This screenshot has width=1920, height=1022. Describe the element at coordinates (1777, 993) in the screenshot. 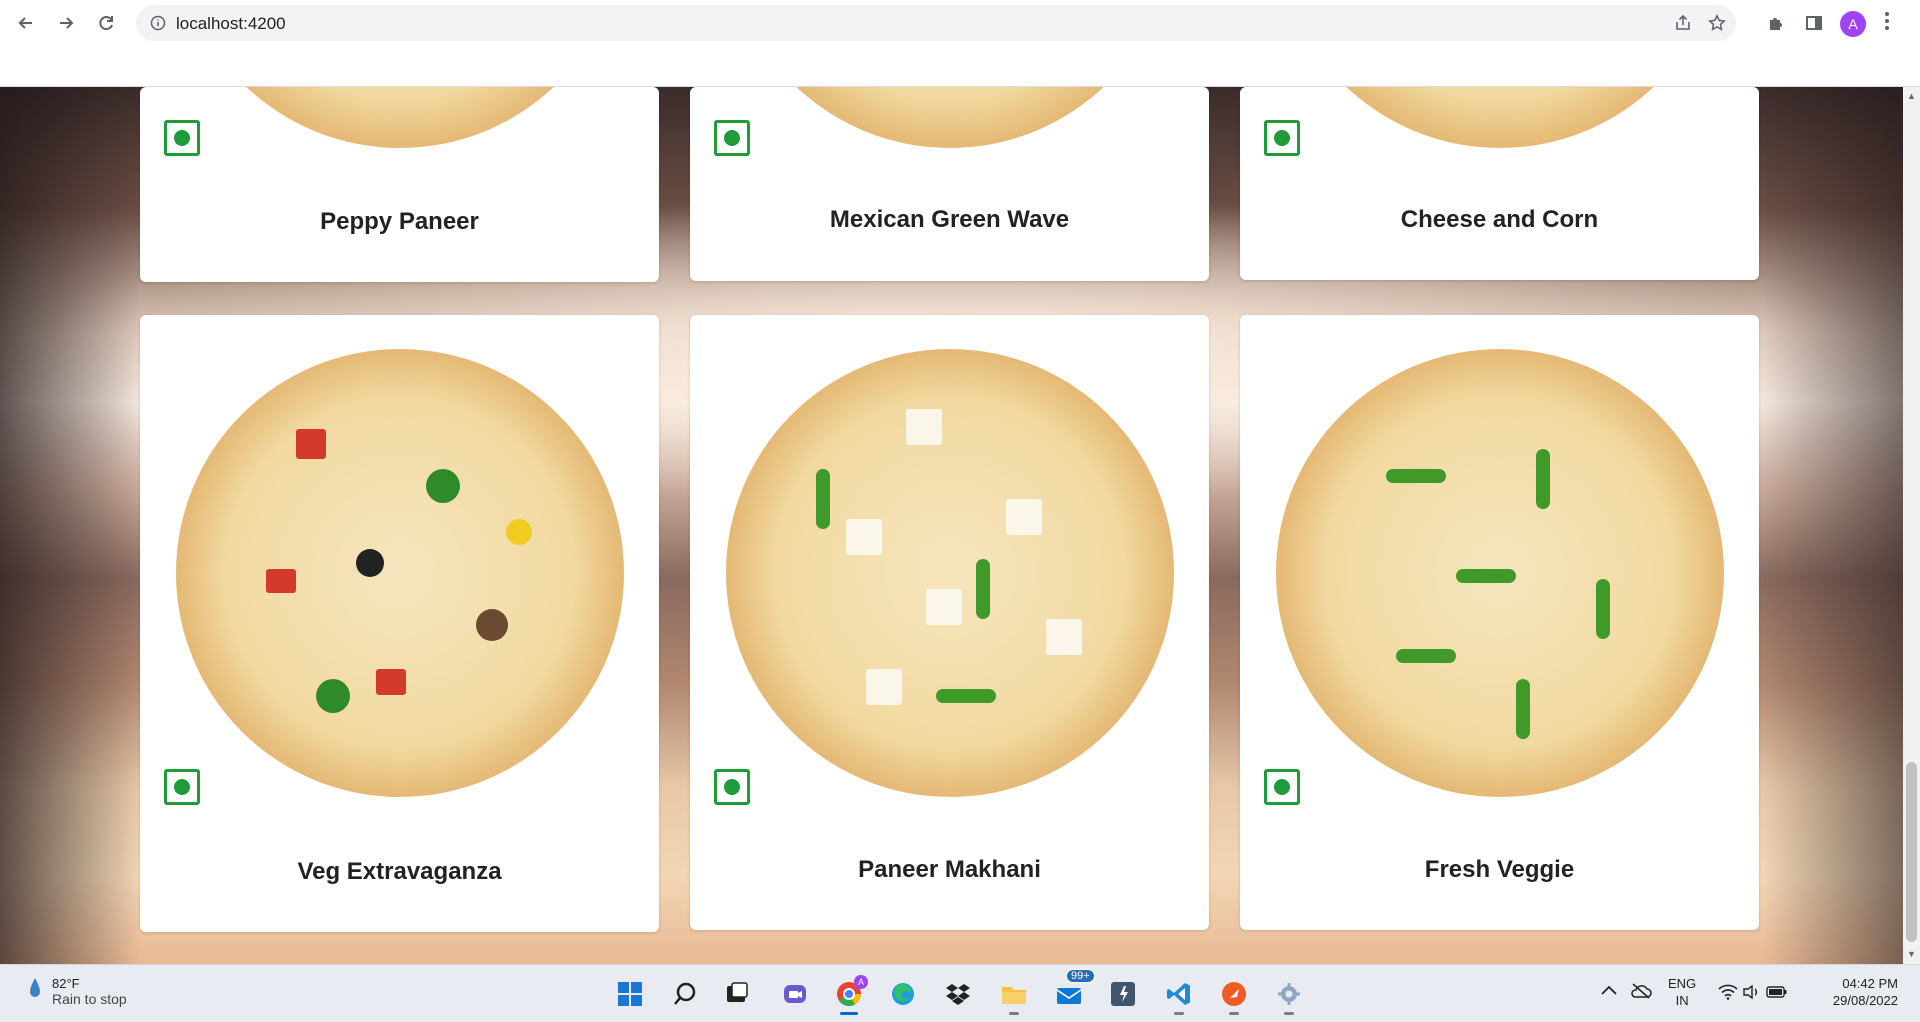

I see `battery-icon` at that location.